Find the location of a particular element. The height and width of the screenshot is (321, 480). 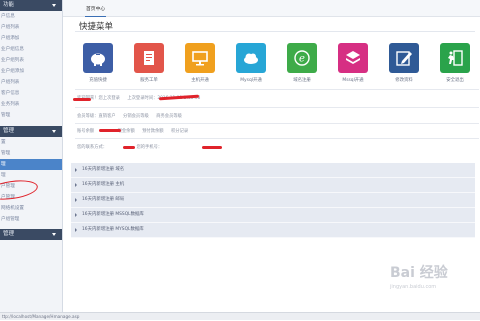

notice-title: 16天内新增注册 域名 is located at coordinates (103, 169).